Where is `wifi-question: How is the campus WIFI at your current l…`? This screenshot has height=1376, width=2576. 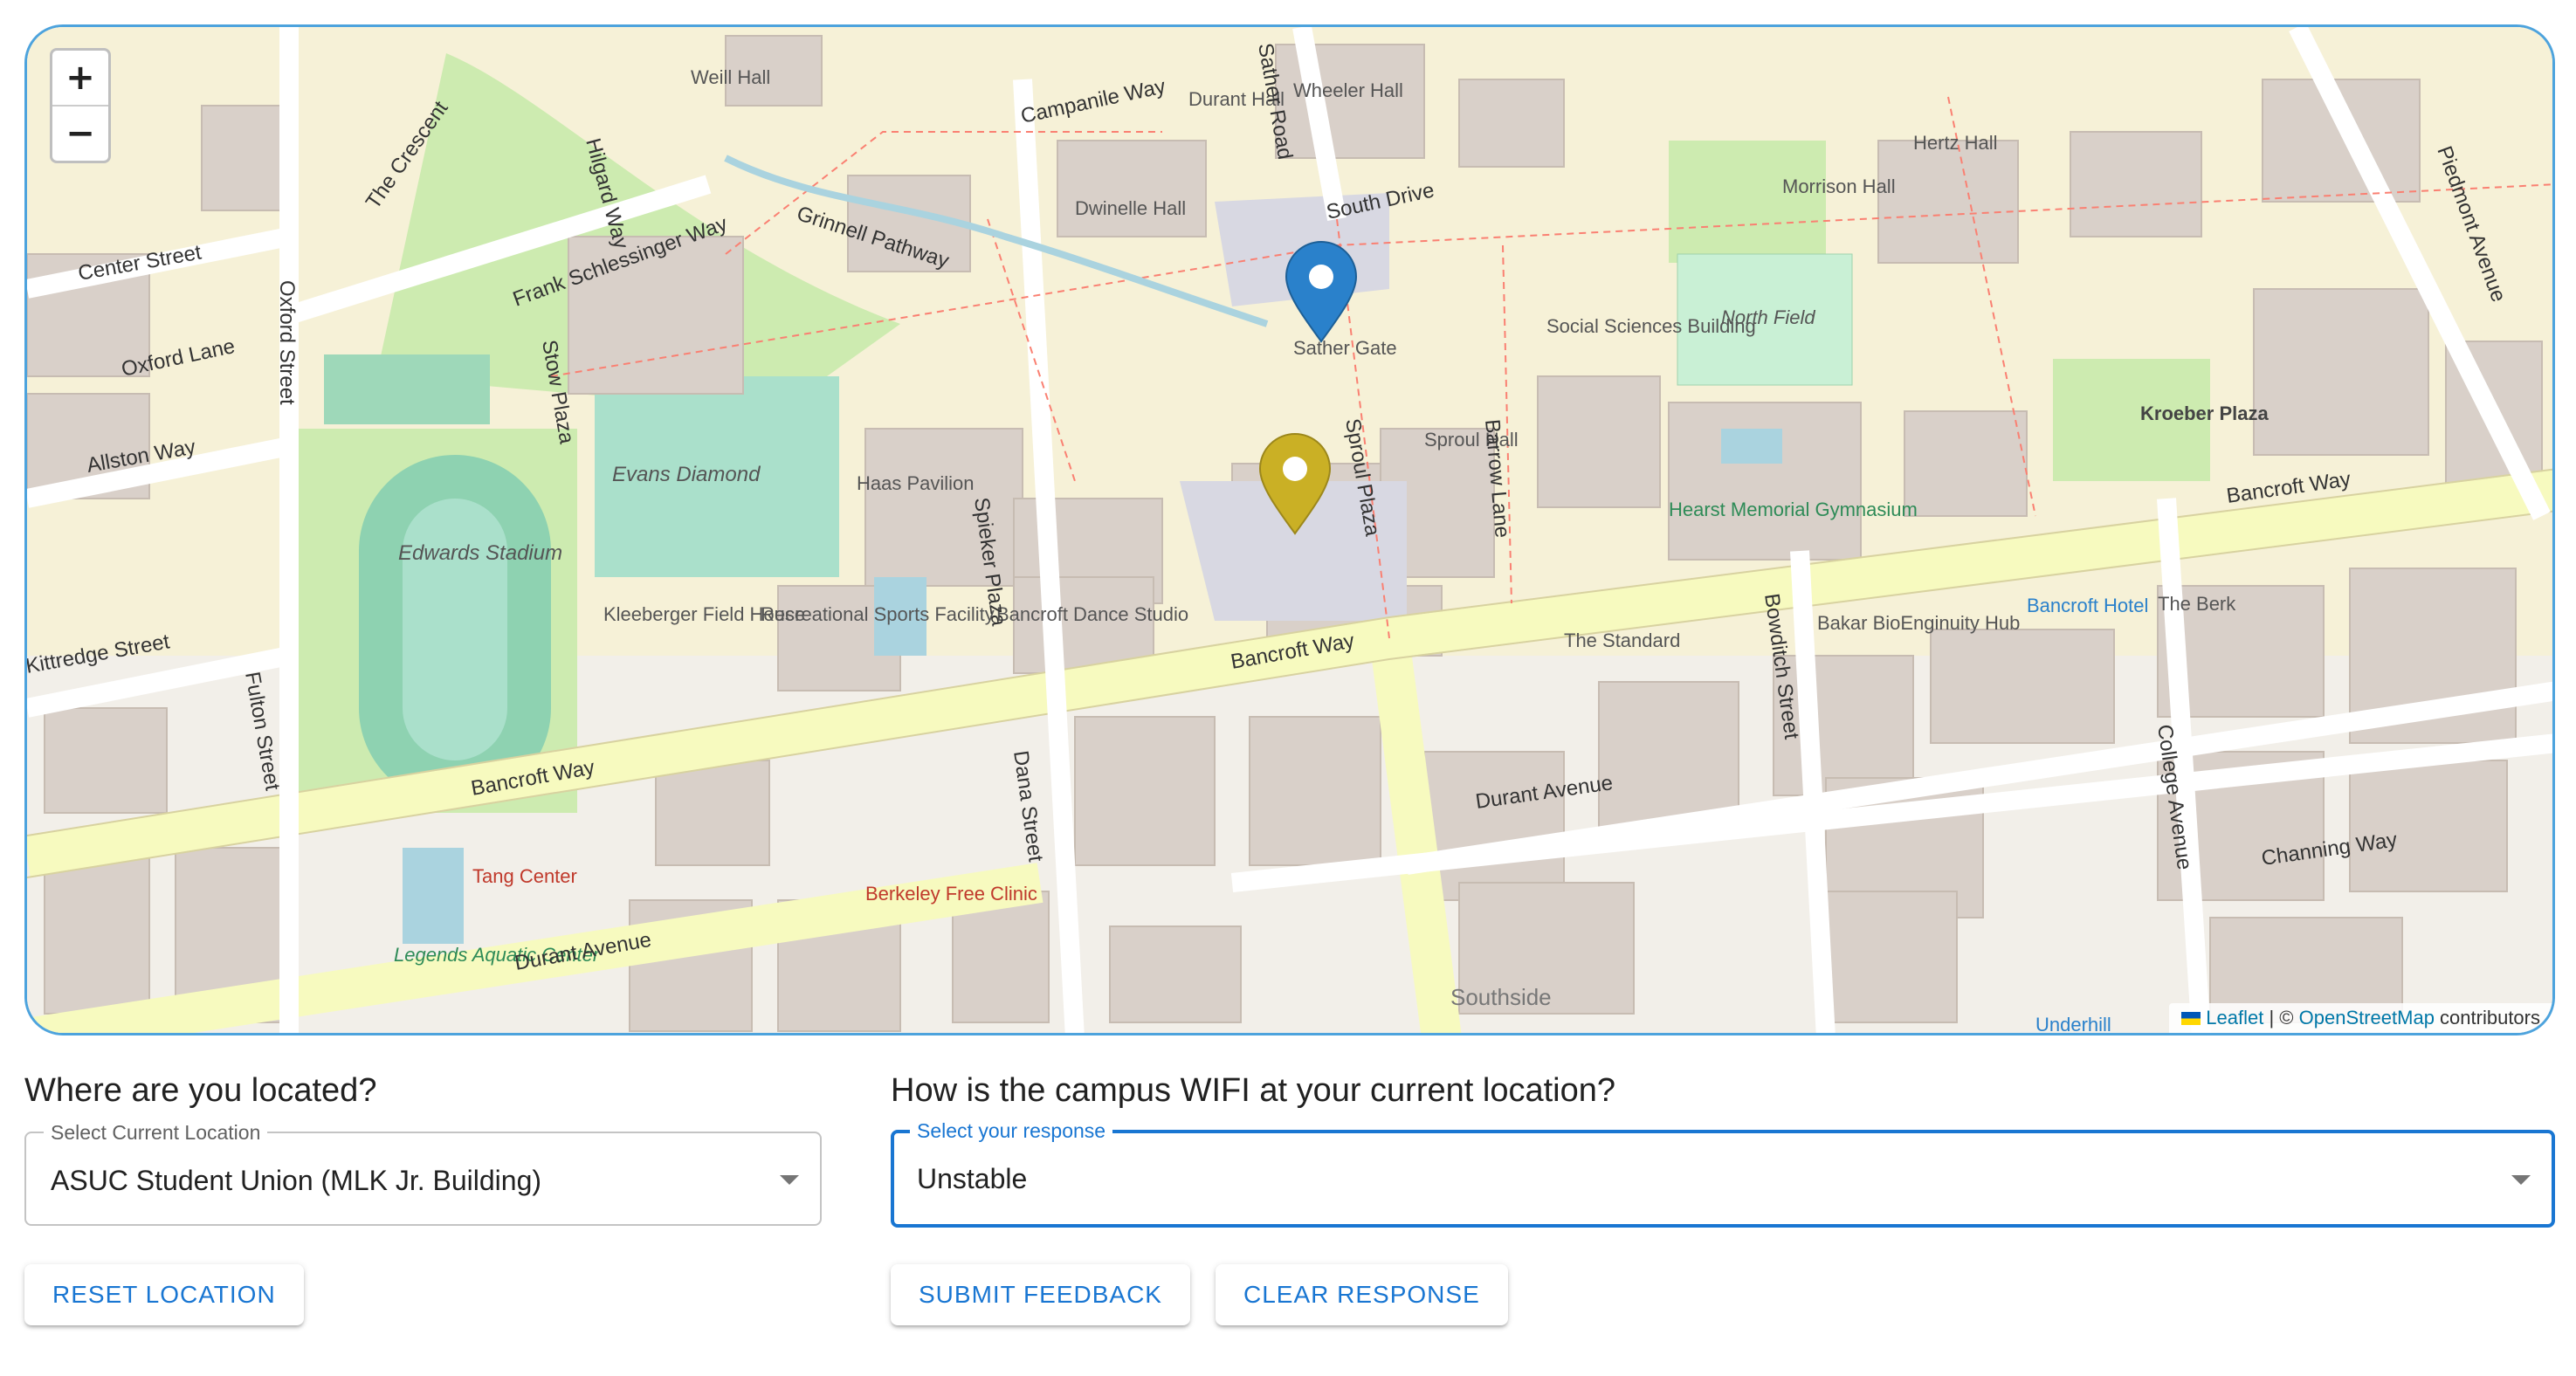
wifi-question: How is the campus WIFI at your current l… is located at coordinates (1253, 1090).